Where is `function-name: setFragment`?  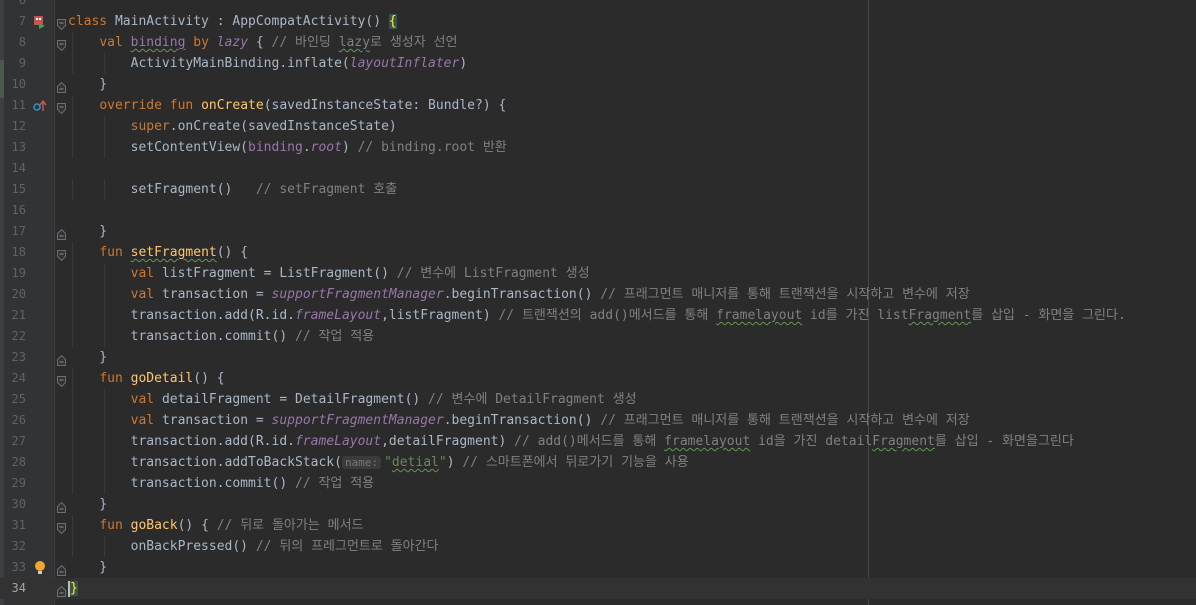
function-name: setFragment is located at coordinates (173, 252).